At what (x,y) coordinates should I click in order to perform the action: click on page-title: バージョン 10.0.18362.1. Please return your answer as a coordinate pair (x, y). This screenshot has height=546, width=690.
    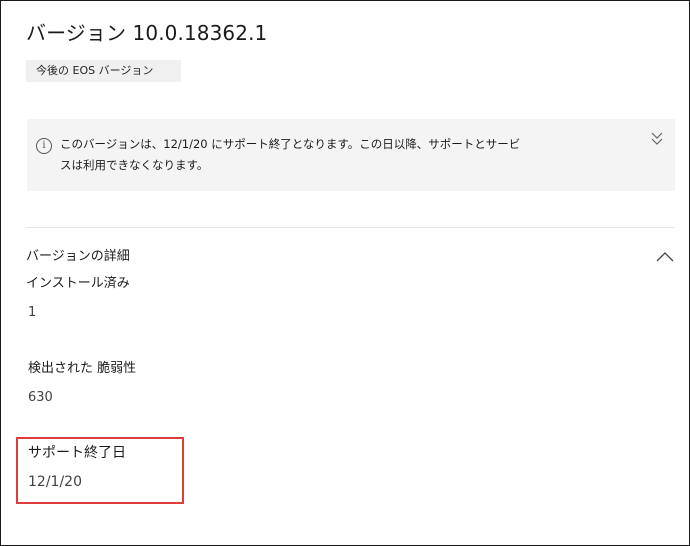
    Looking at the image, I should click on (147, 33).